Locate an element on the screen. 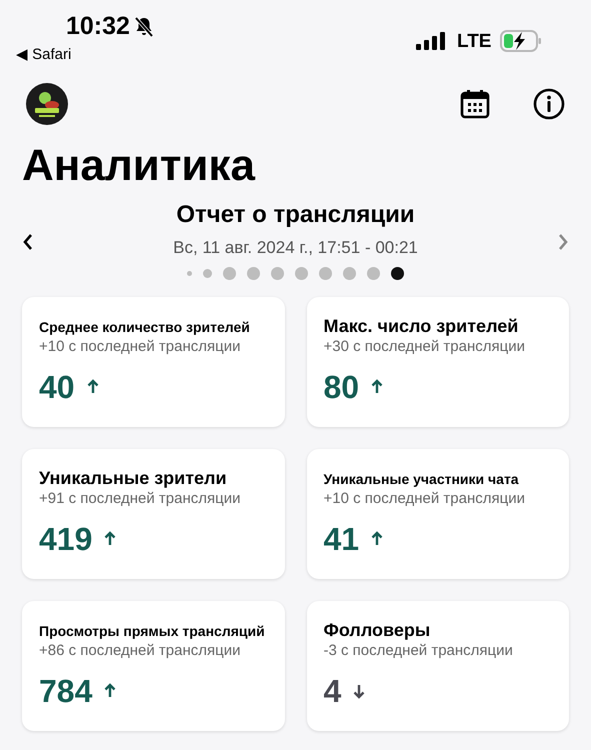 Image resolution: width=591 pixels, height=750 pixels. channel-avatar-icon is located at coordinates (47, 104).